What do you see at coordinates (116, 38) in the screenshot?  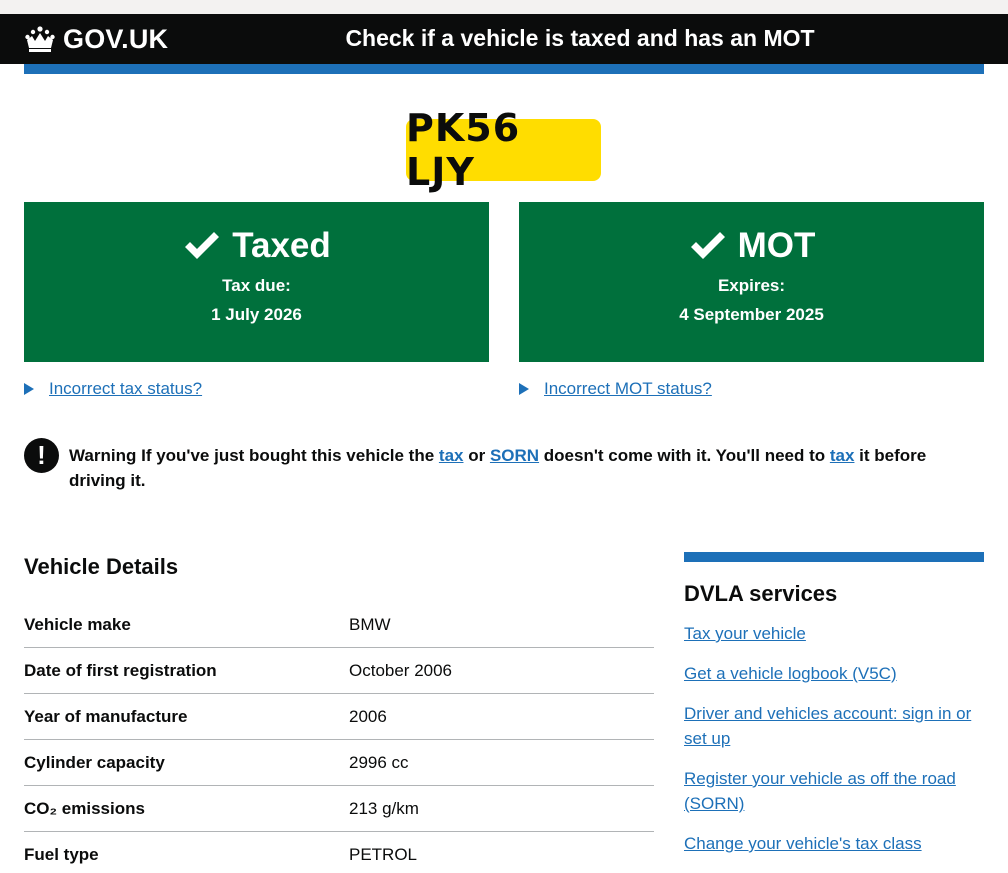 I see `govuk-logo-text: GOV.UK` at bounding box center [116, 38].